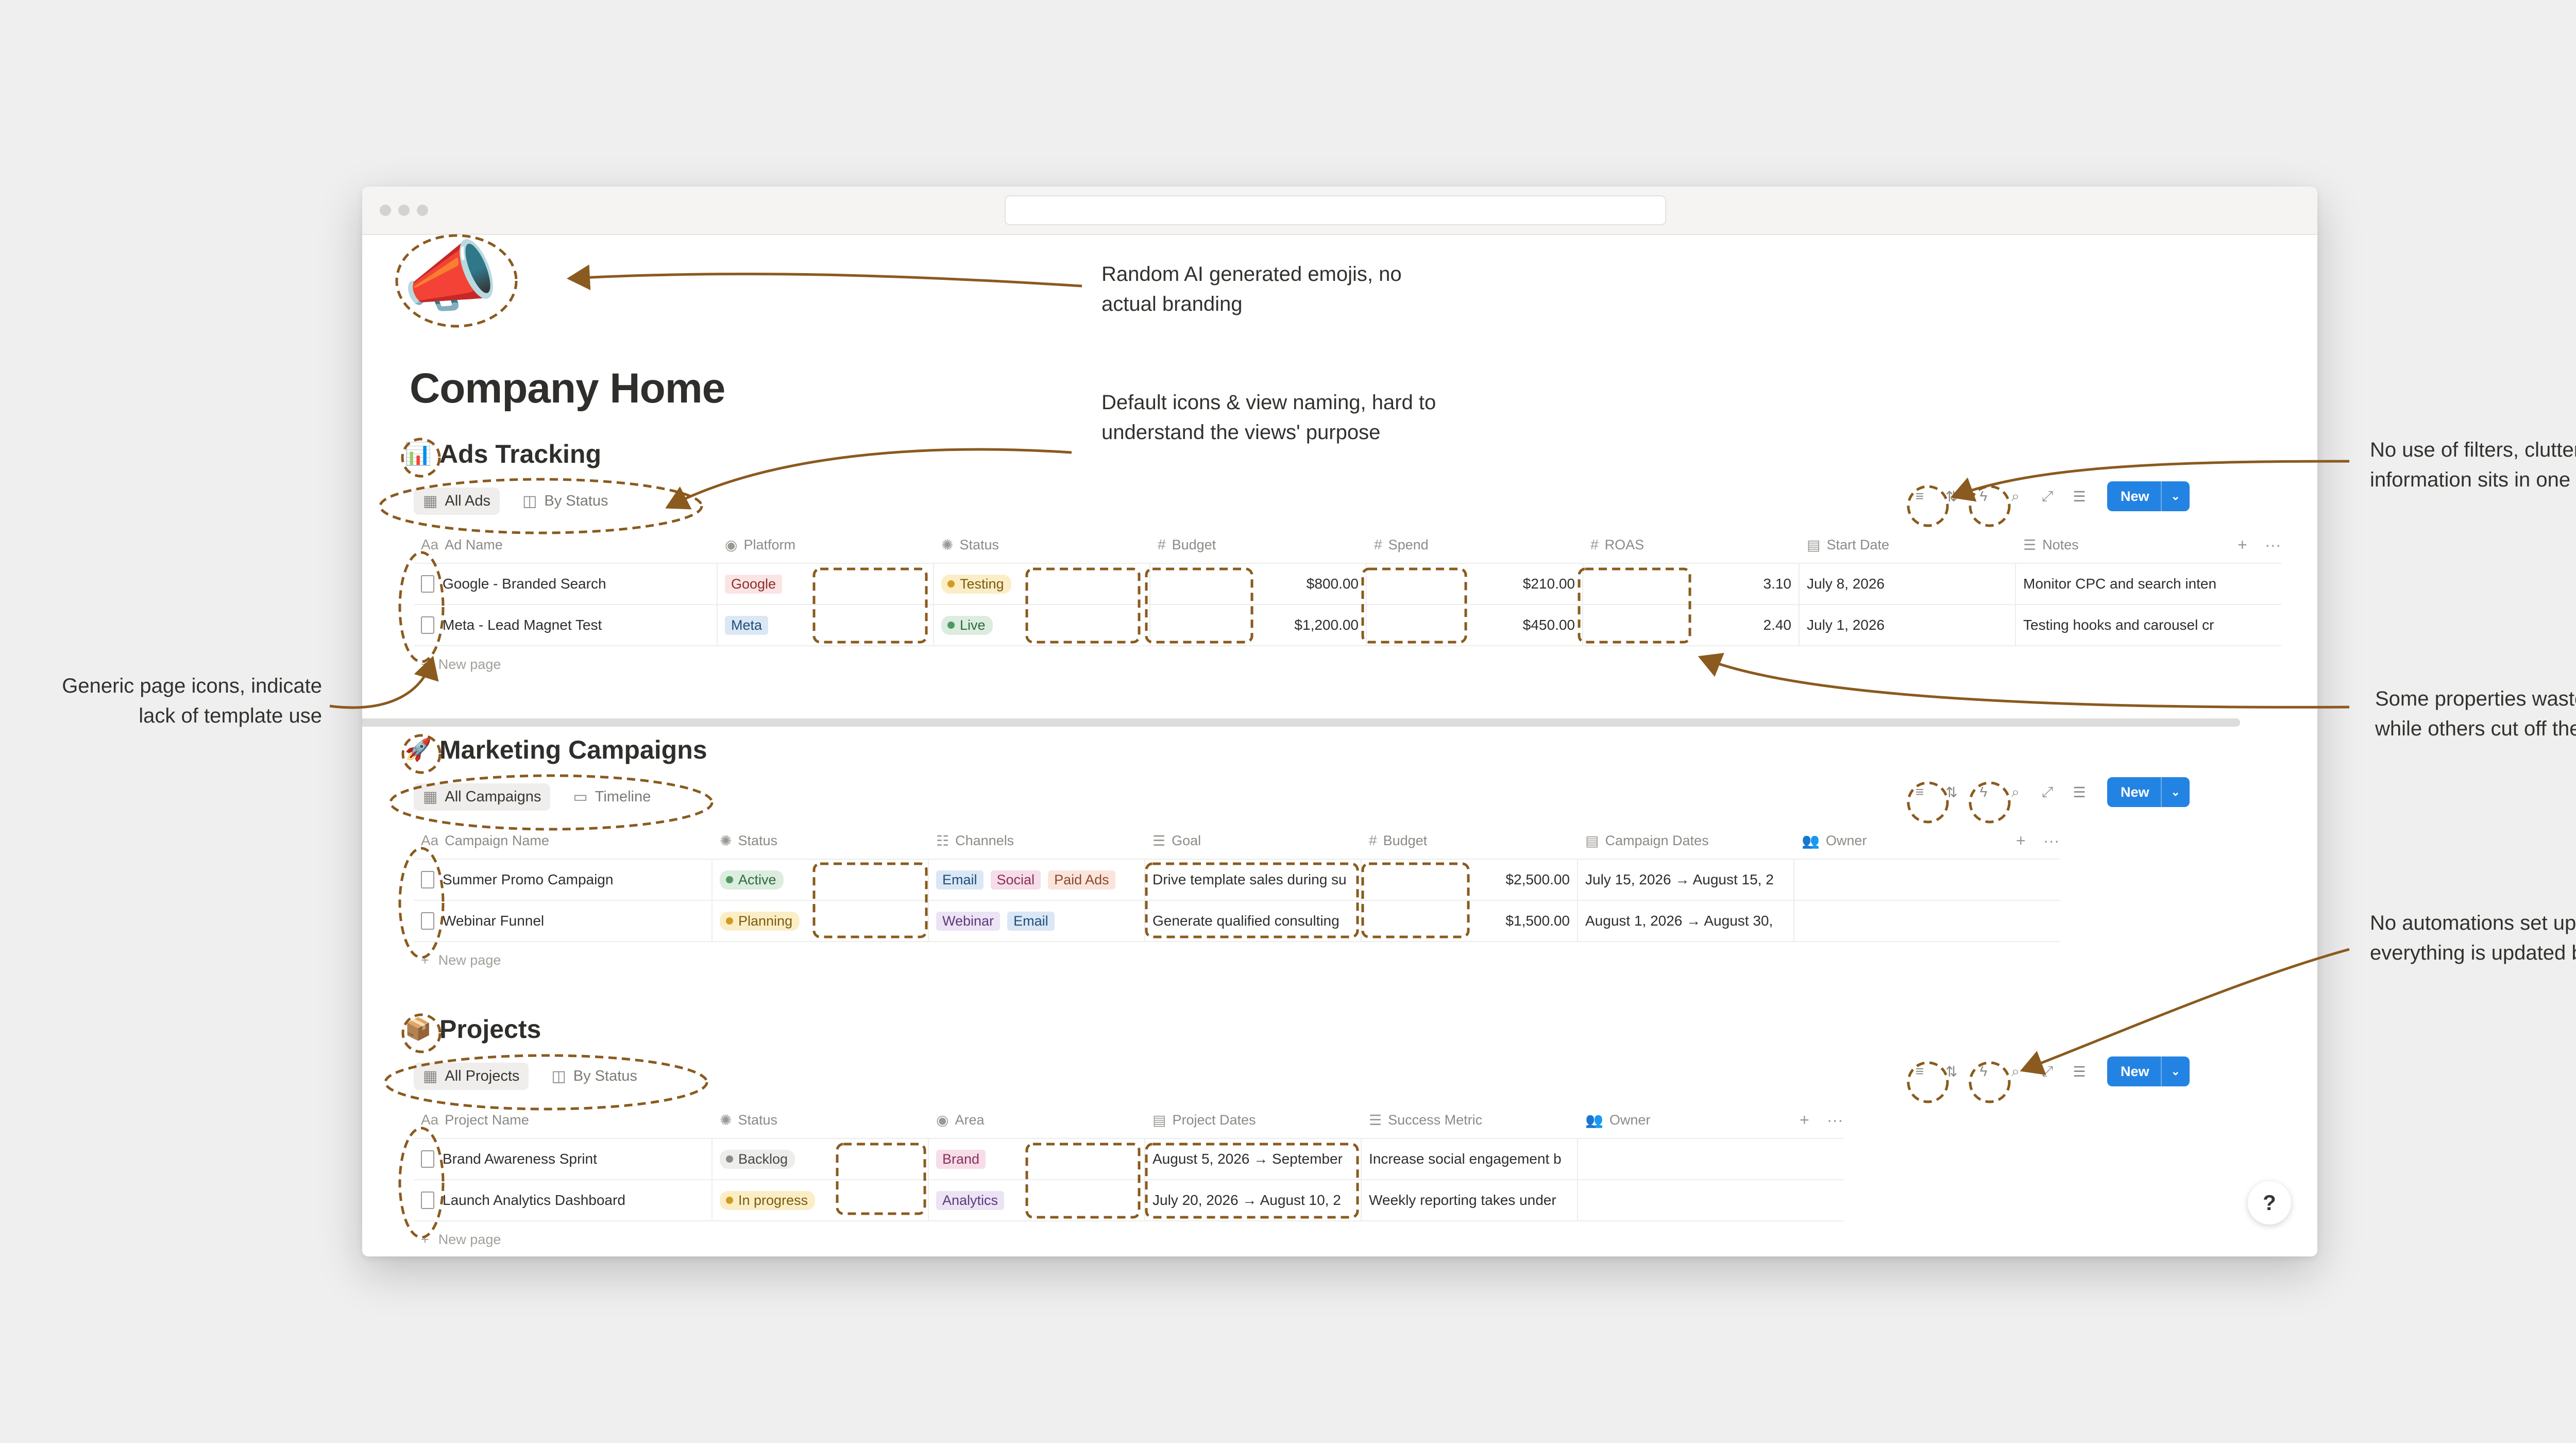 This screenshot has height=1443, width=2576. Describe the element at coordinates (868, 479) in the screenshot. I see `arrow-views` at that location.